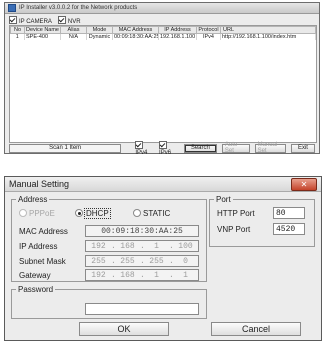  I want to click on static-option: STATIC, so click(151, 213).